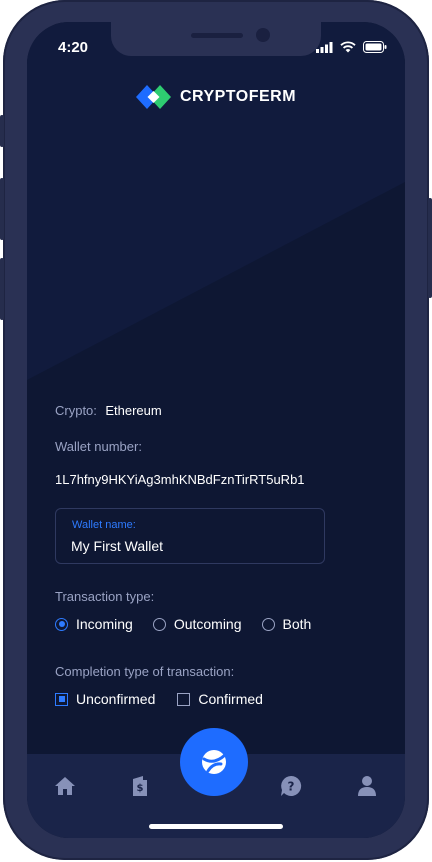  What do you see at coordinates (61, 624) in the screenshot?
I see `radio-selected-icon` at bounding box center [61, 624].